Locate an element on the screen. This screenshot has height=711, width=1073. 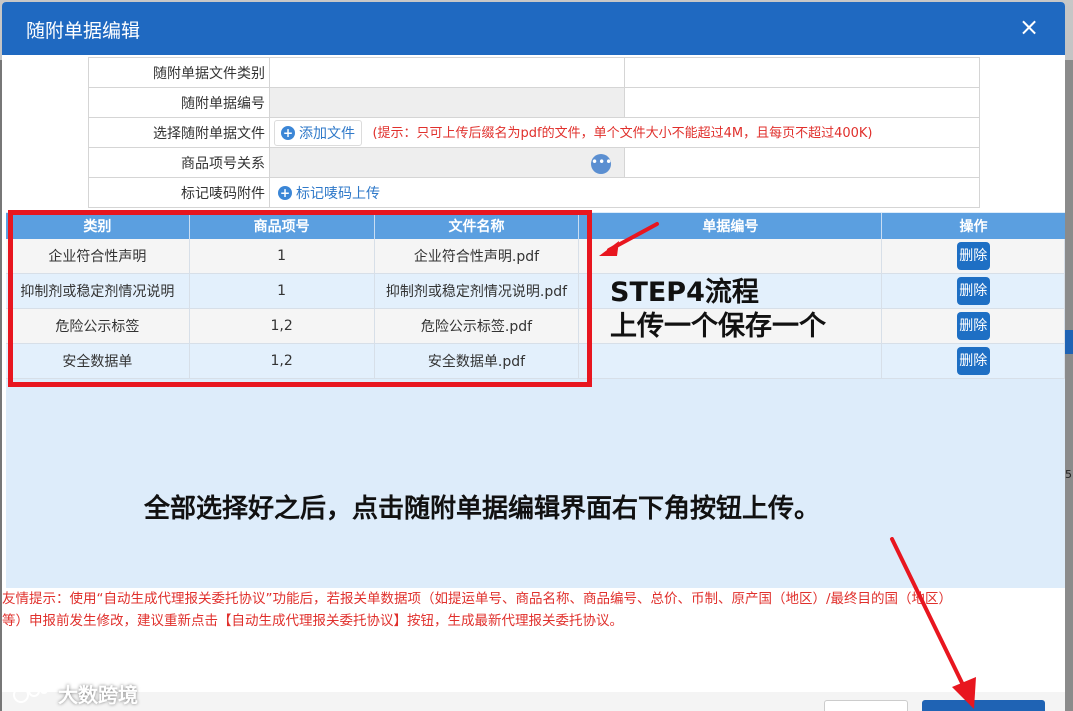
select-file-label: 选择随附单据文件 is located at coordinates (179, 132).